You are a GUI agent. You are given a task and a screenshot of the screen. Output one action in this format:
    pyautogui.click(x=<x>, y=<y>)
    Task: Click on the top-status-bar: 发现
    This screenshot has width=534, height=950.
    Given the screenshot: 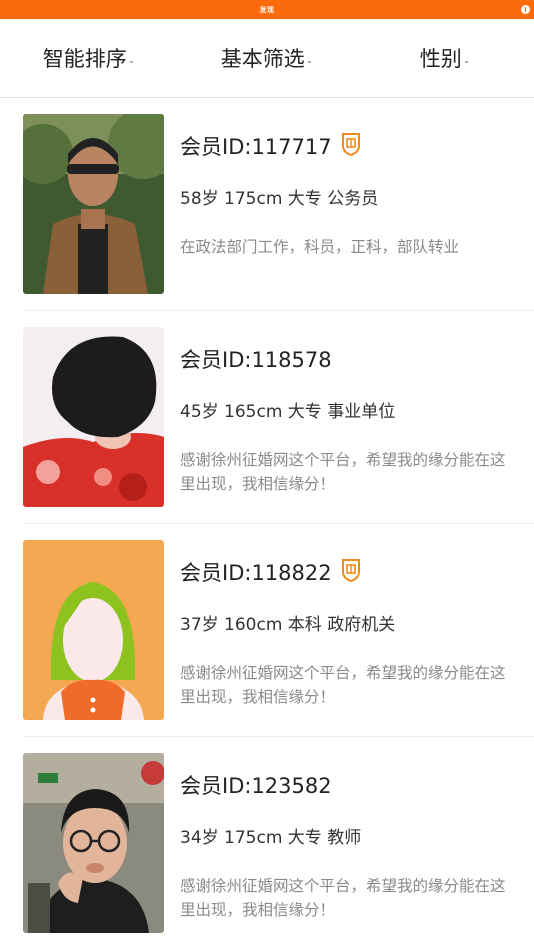 What is the action you would take?
    pyautogui.click(x=267, y=9)
    